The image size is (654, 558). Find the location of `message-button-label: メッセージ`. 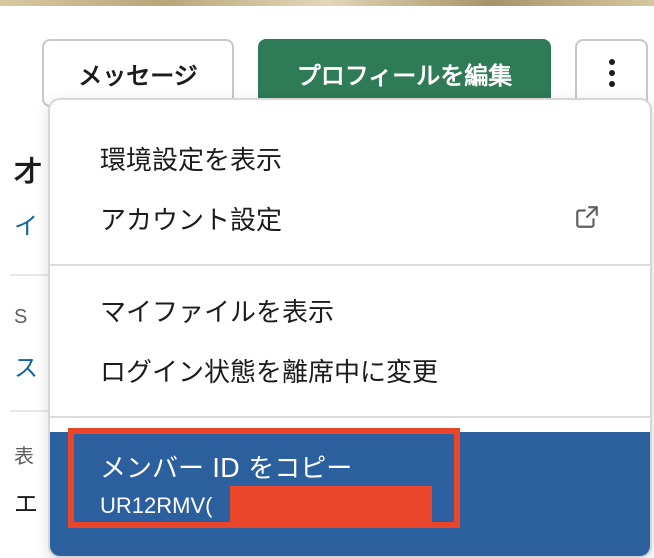

message-button-label: メッセージ is located at coordinates (138, 75).